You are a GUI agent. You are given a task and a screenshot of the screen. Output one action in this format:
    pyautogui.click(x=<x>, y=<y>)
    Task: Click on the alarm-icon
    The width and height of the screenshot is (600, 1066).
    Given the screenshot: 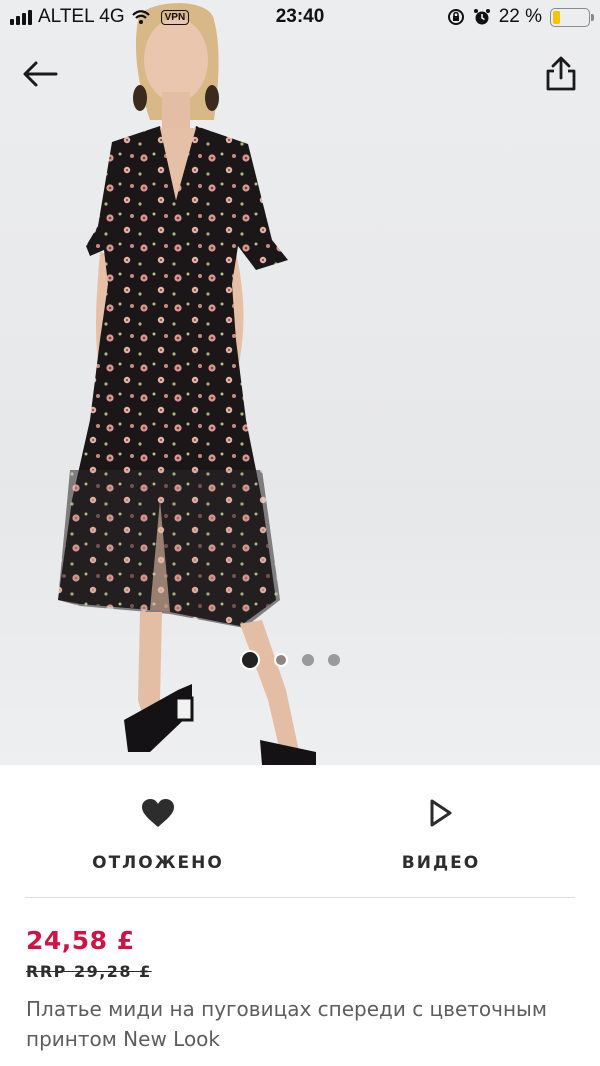 What is the action you would take?
    pyautogui.click(x=481, y=17)
    